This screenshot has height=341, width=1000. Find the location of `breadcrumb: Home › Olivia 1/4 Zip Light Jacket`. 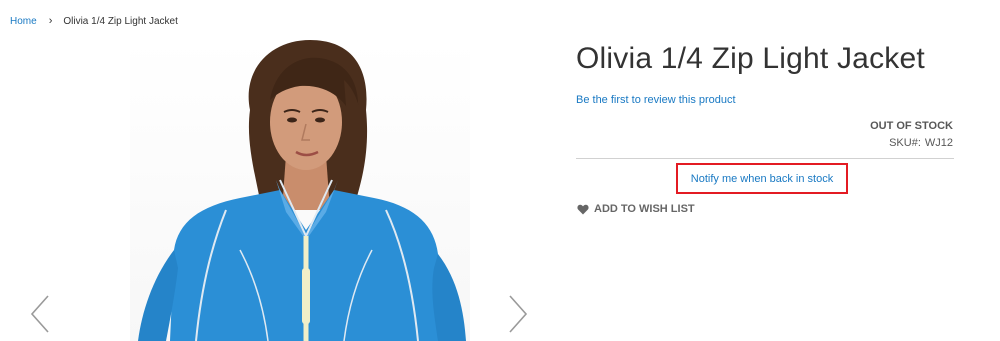

breadcrumb: Home › Olivia 1/4 Zip Light Jacket is located at coordinates (94, 21).